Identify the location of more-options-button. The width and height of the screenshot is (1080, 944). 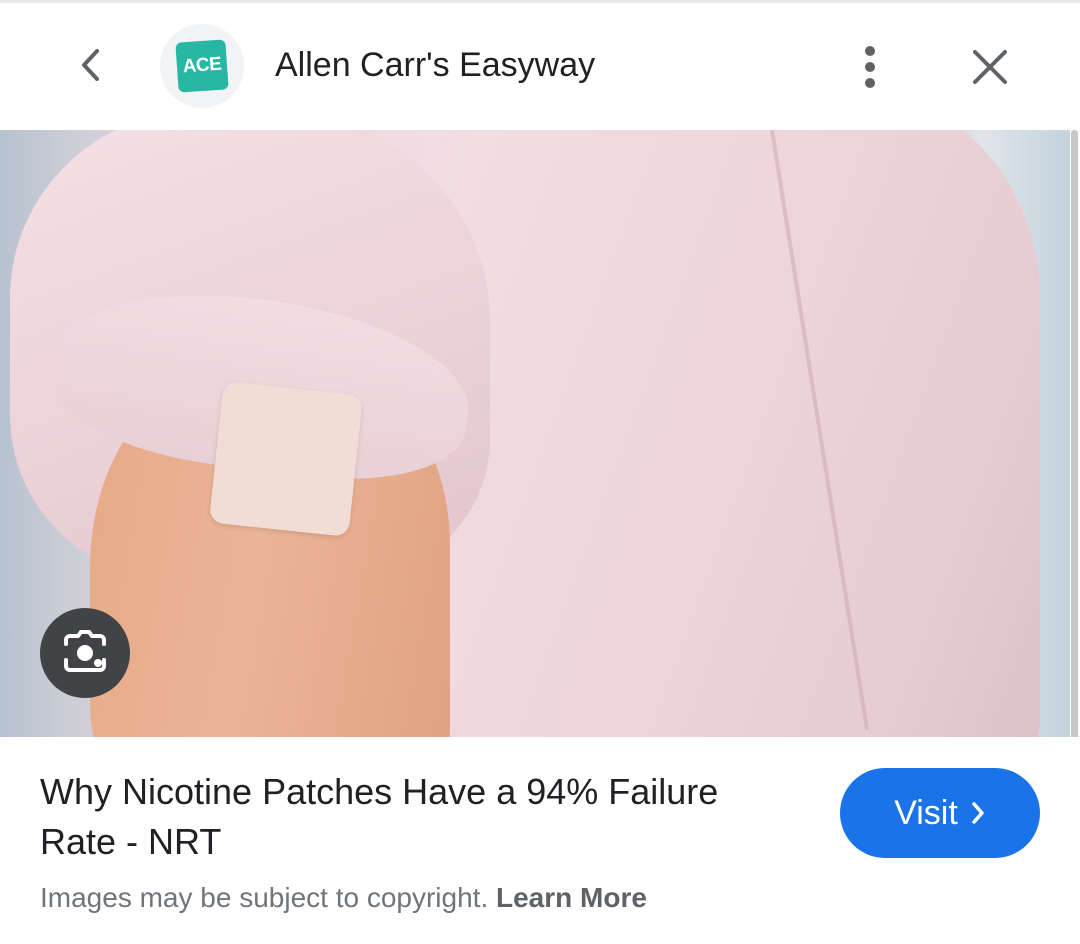
(870, 67).